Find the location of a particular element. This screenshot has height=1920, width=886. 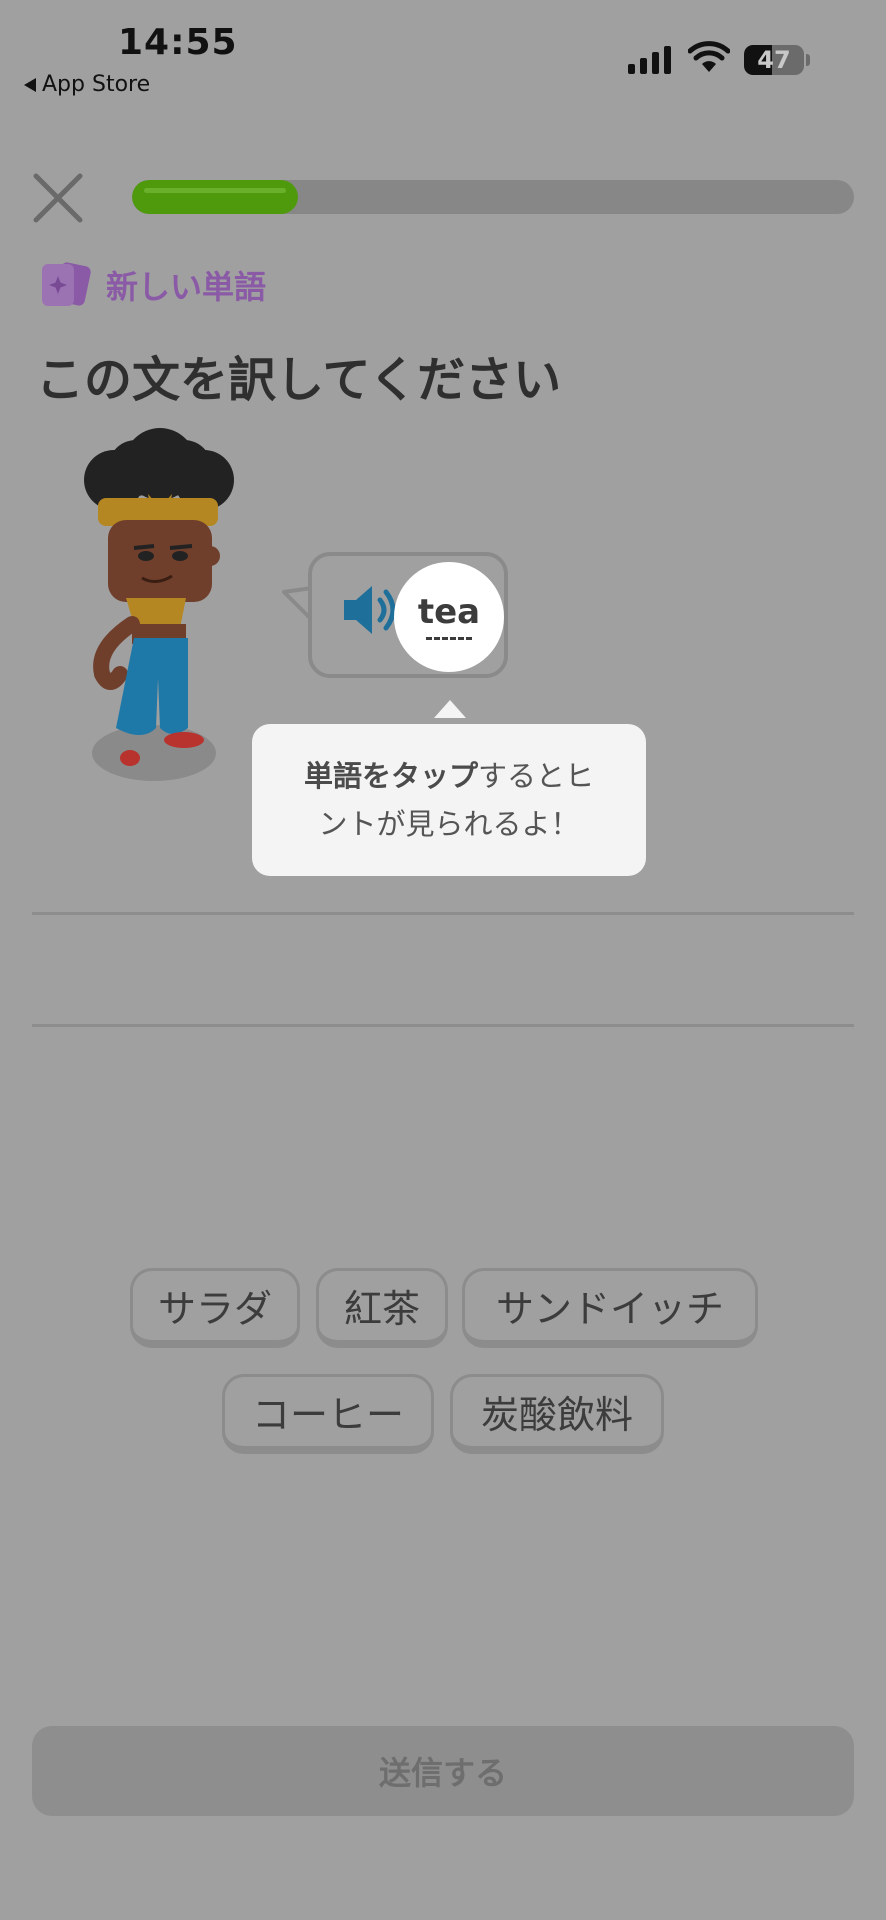

new-word-badge: 新しい単語 is located at coordinates (153, 285).